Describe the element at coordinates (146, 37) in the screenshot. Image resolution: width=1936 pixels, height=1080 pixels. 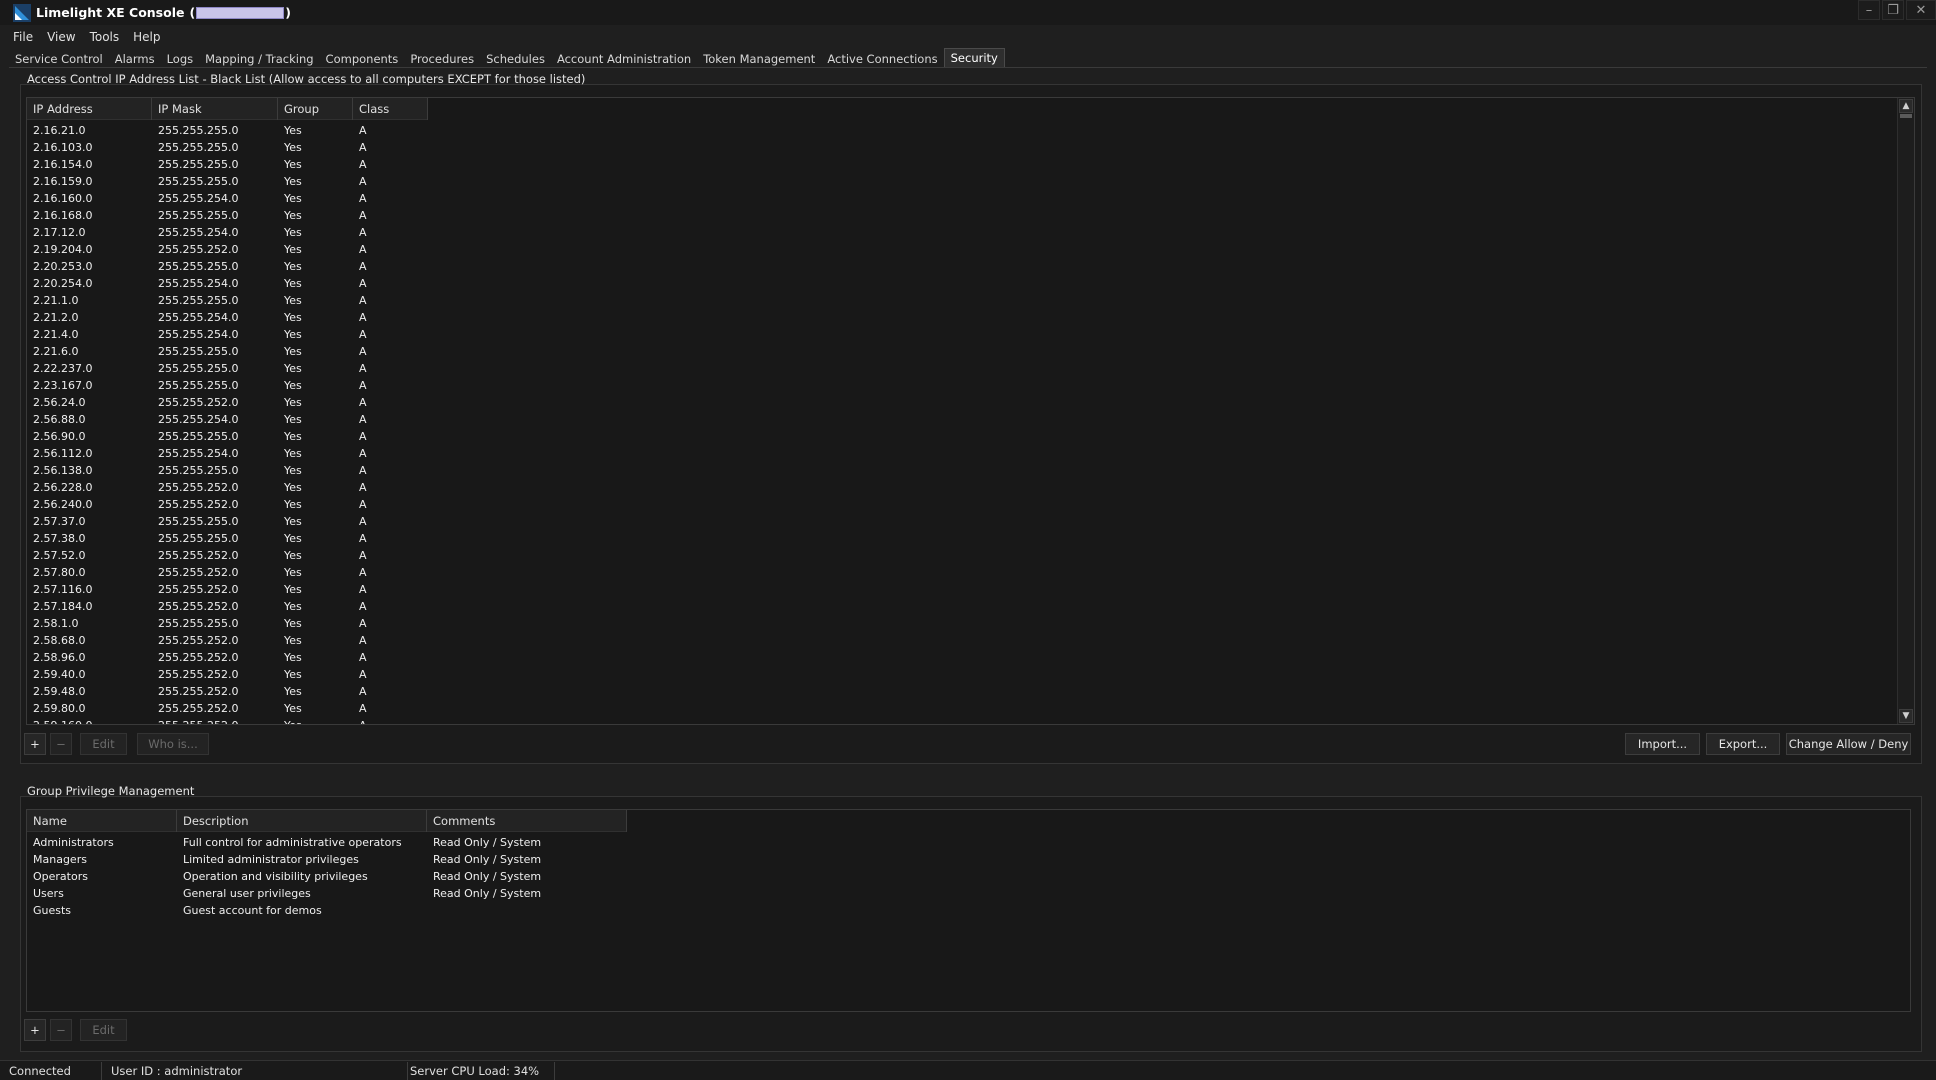
I see `menu-help: Help` at that location.